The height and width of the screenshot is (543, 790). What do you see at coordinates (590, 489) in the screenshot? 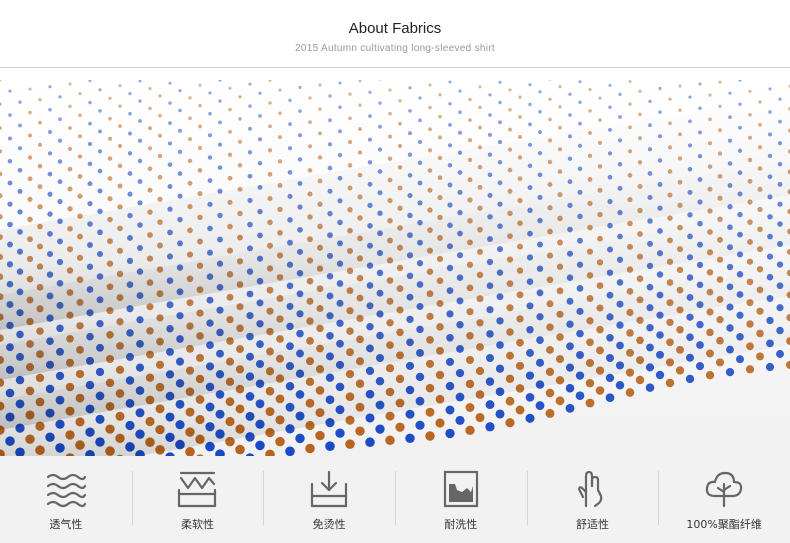
I see `hand-icon` at bounding box center [590, 489].